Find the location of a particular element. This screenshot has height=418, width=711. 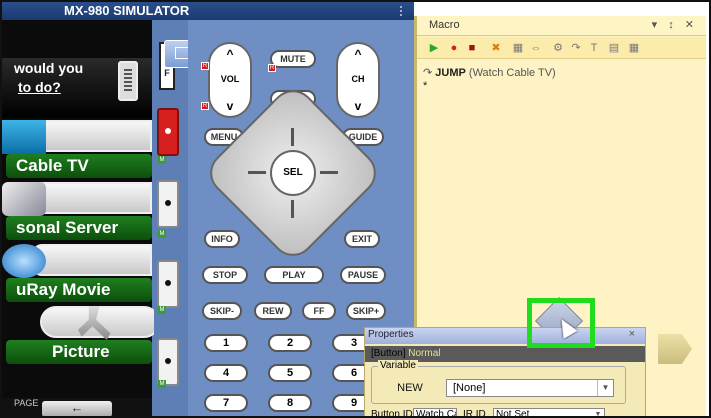

page-bar: PAGE ← is located at coordinates (77, 407).